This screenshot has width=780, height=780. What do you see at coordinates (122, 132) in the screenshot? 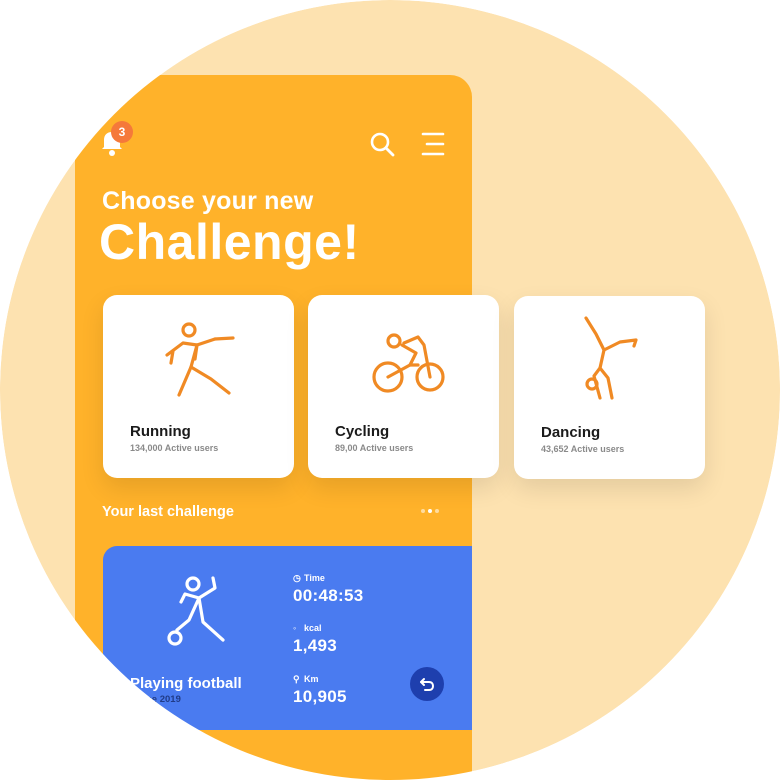
I see `notification-badge: 3` at bounding box center [122, 132].